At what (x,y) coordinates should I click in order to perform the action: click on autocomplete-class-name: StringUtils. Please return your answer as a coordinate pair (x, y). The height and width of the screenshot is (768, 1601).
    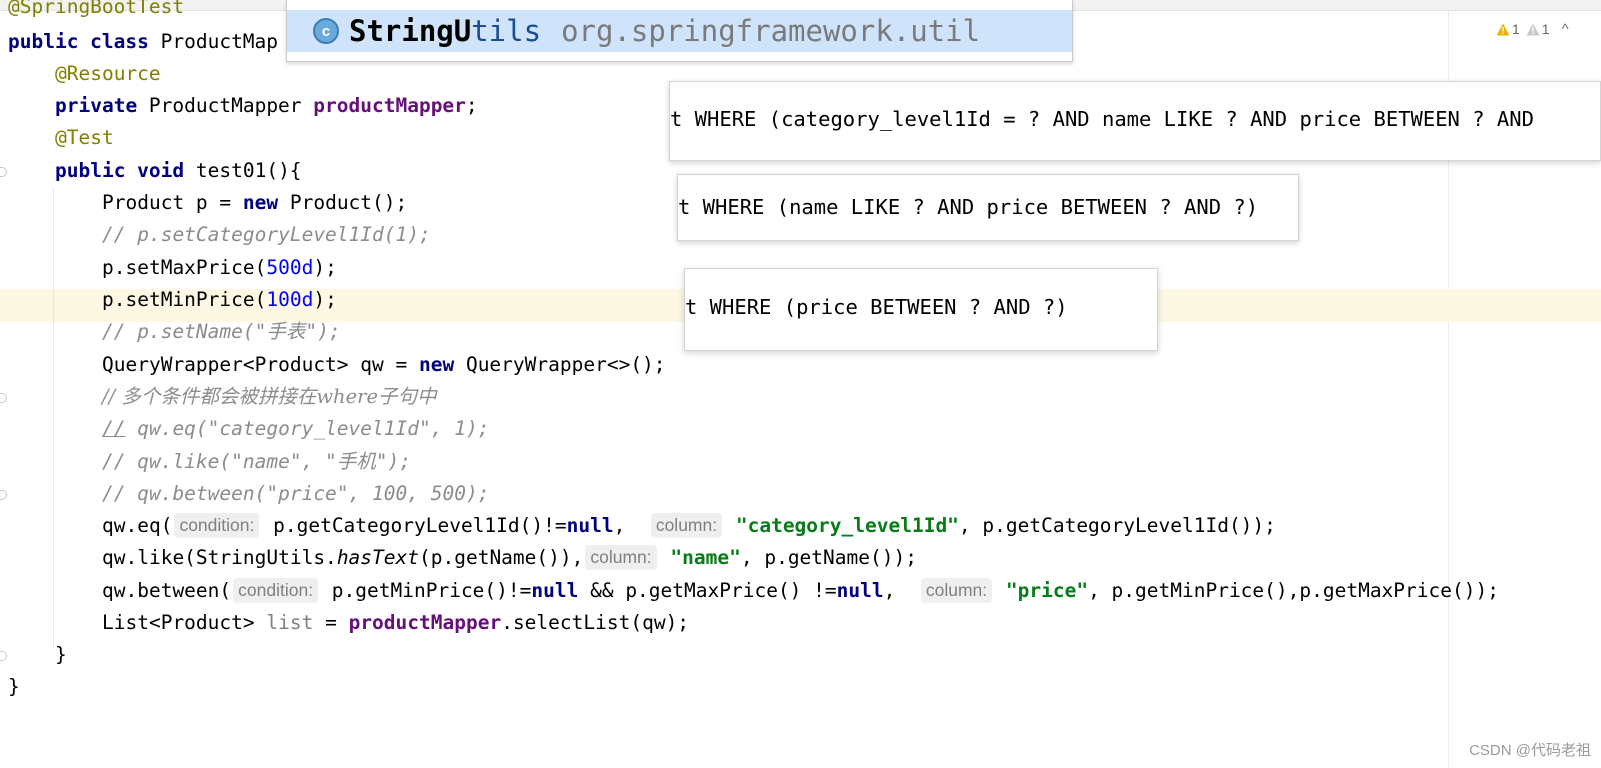
    Looking at the image, I should click on (445, 31).